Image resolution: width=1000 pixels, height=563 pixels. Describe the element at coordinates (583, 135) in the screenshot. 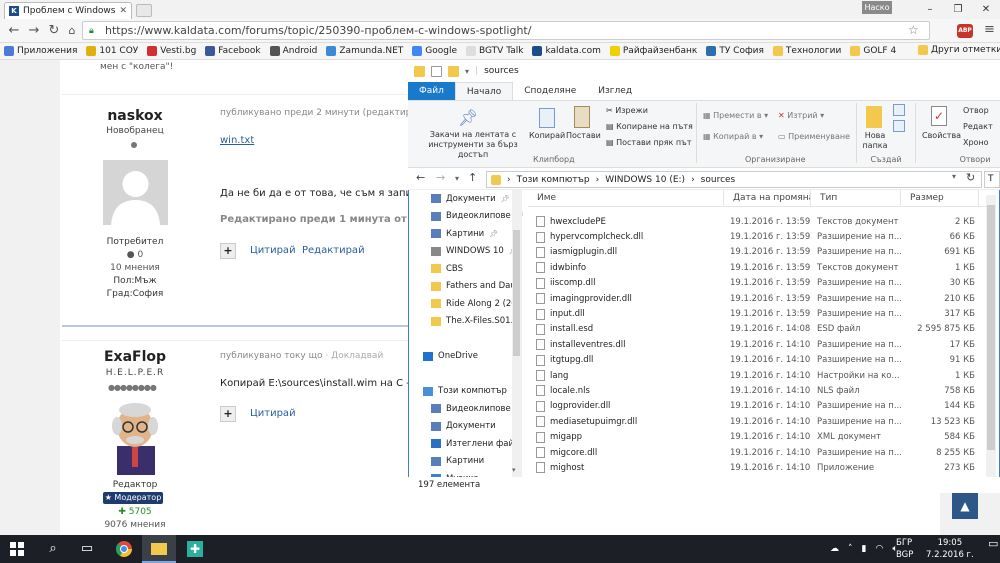

I see `paste-button: Постави` at that location.